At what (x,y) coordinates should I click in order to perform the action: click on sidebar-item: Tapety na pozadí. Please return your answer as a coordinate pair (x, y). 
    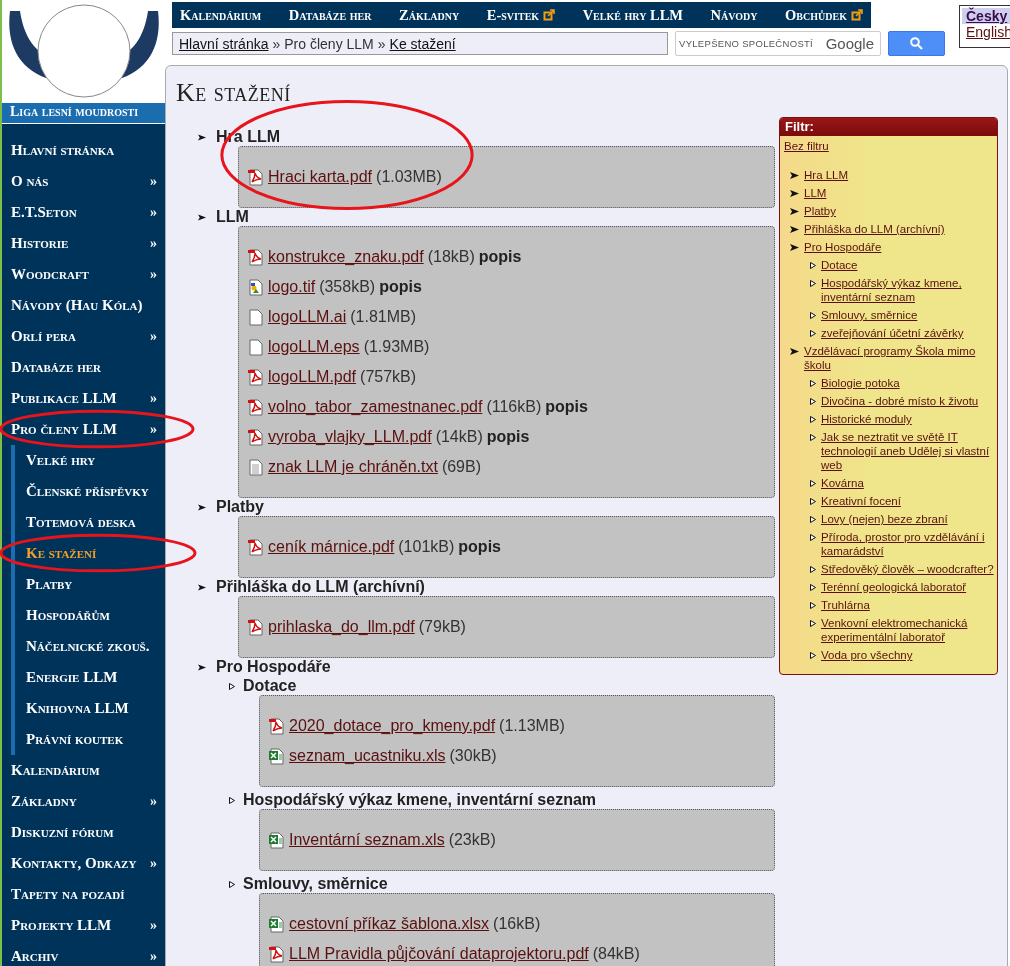
    Looking at the image, I should click on (83, 894).